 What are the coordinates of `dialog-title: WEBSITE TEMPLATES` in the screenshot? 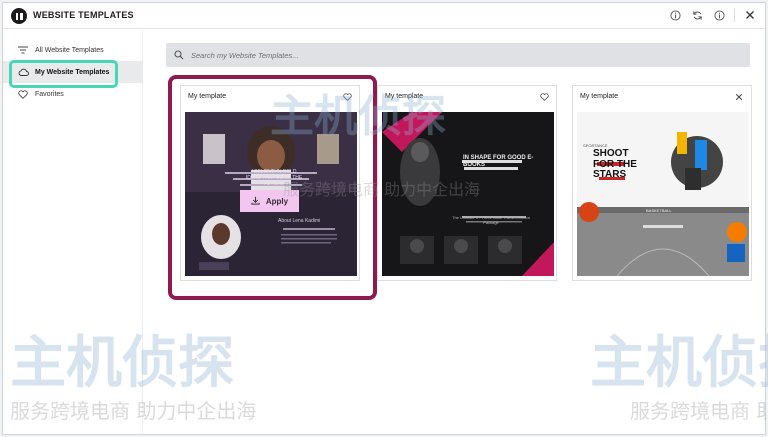 It's located at (83, 15).